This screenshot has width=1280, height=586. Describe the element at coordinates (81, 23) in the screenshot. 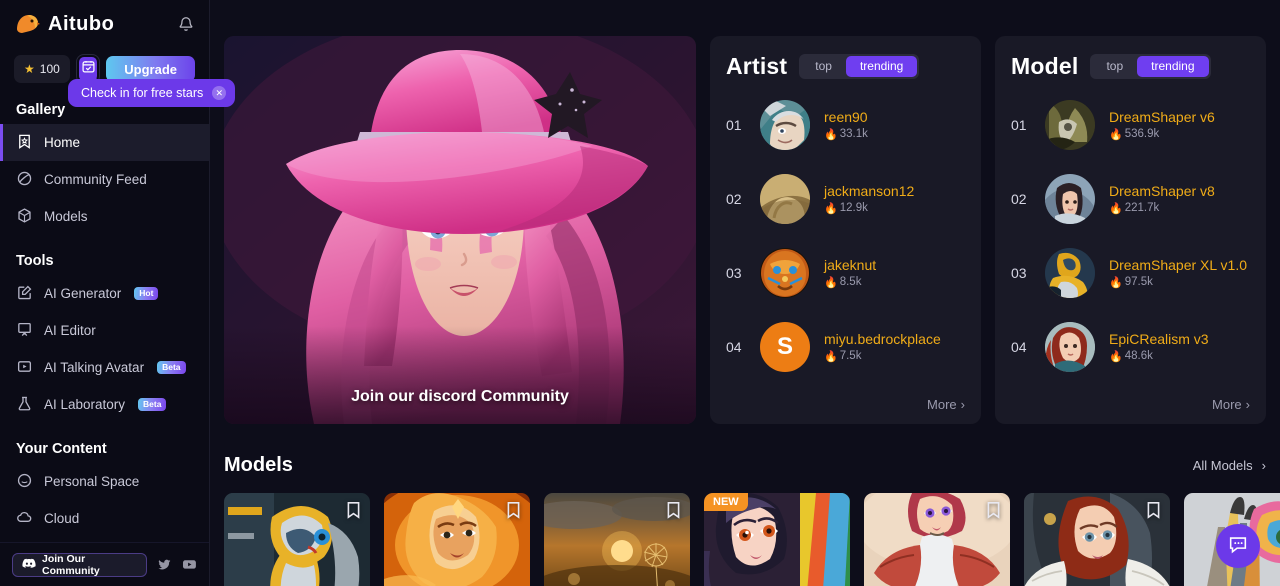

I see `brand-name: Aitubo` at that location.